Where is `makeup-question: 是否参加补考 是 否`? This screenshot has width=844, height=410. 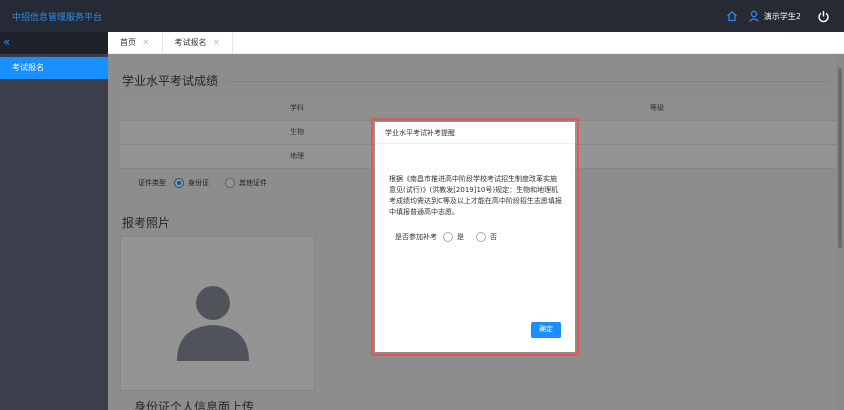
makeup-question: 是否参加补考 是 否 is located at coordinates (475, 237).